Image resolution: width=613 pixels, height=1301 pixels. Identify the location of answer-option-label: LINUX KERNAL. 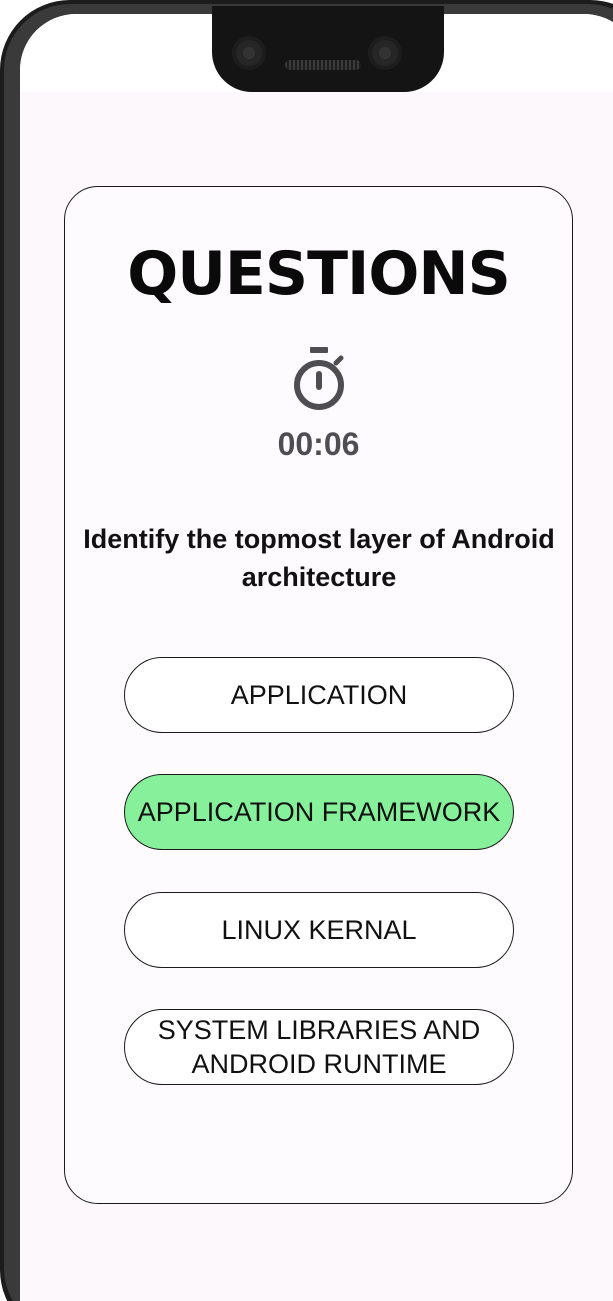
(319, 930).